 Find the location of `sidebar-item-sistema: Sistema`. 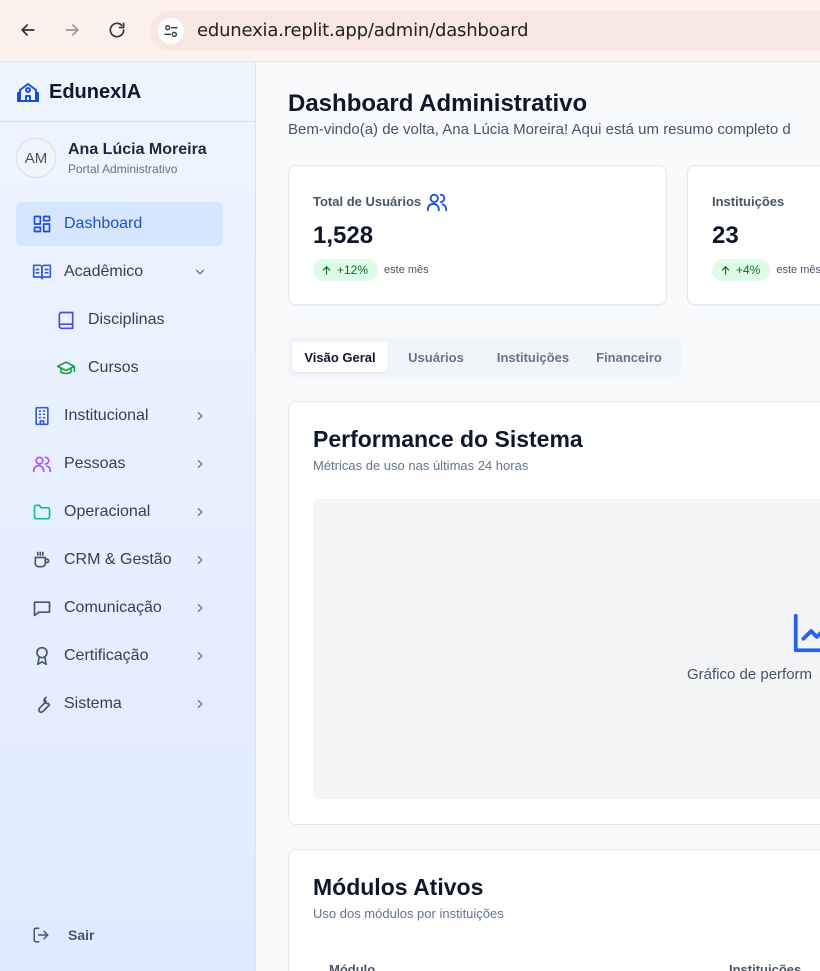

sidebar-item-sistema: Sistema is located at coordinates (119, 704).